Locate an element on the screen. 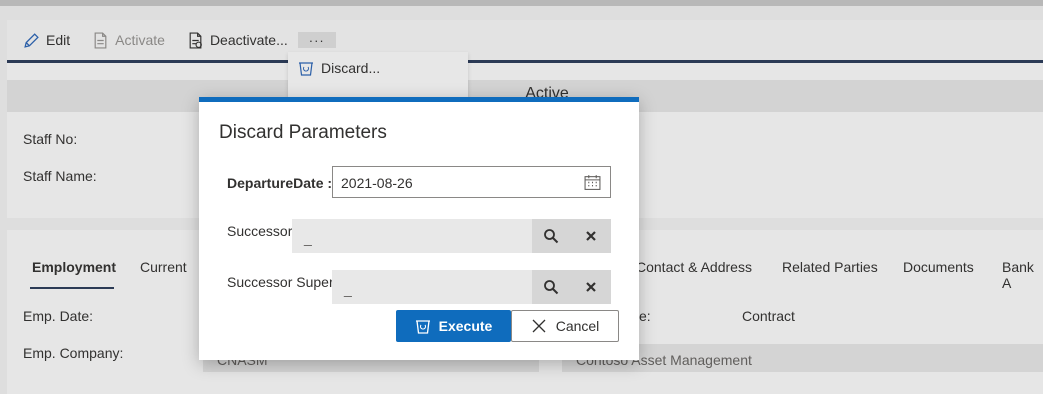 This screenshot has width=1043, height=394. execute-button: Execute is located at coordinates (453, 326).